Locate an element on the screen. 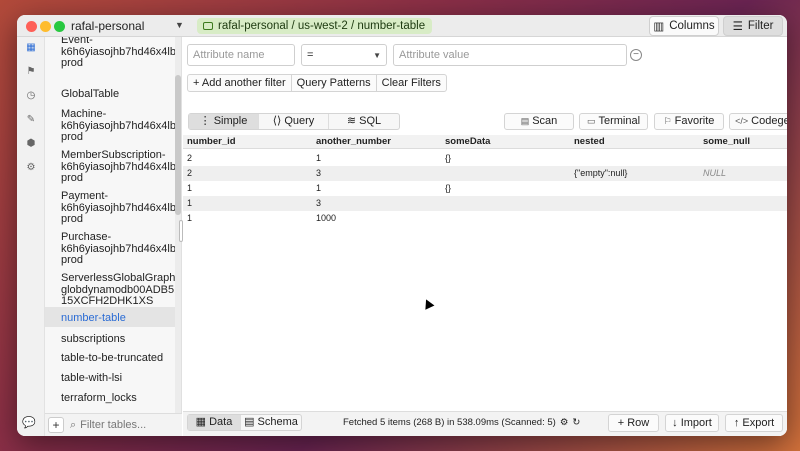 The image size is (800, 451). attribute-value-input: Attribute value is located at coordinates (510, 55).